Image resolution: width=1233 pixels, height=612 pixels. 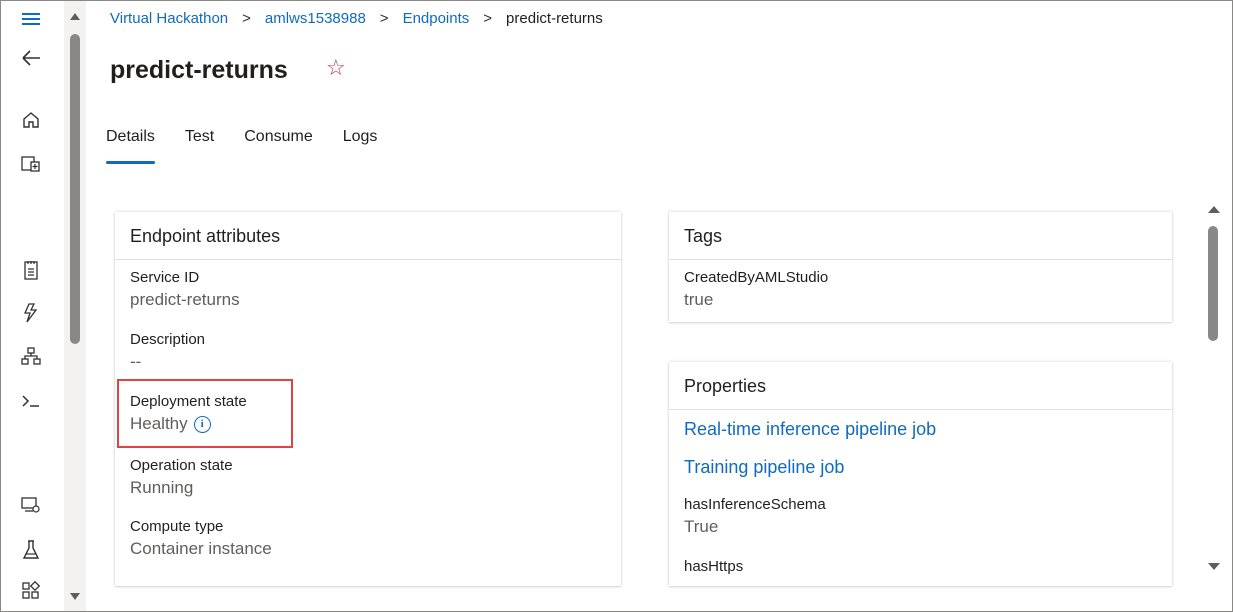 I want to click on tab-consume: Consume, so click(x=278, y=145).